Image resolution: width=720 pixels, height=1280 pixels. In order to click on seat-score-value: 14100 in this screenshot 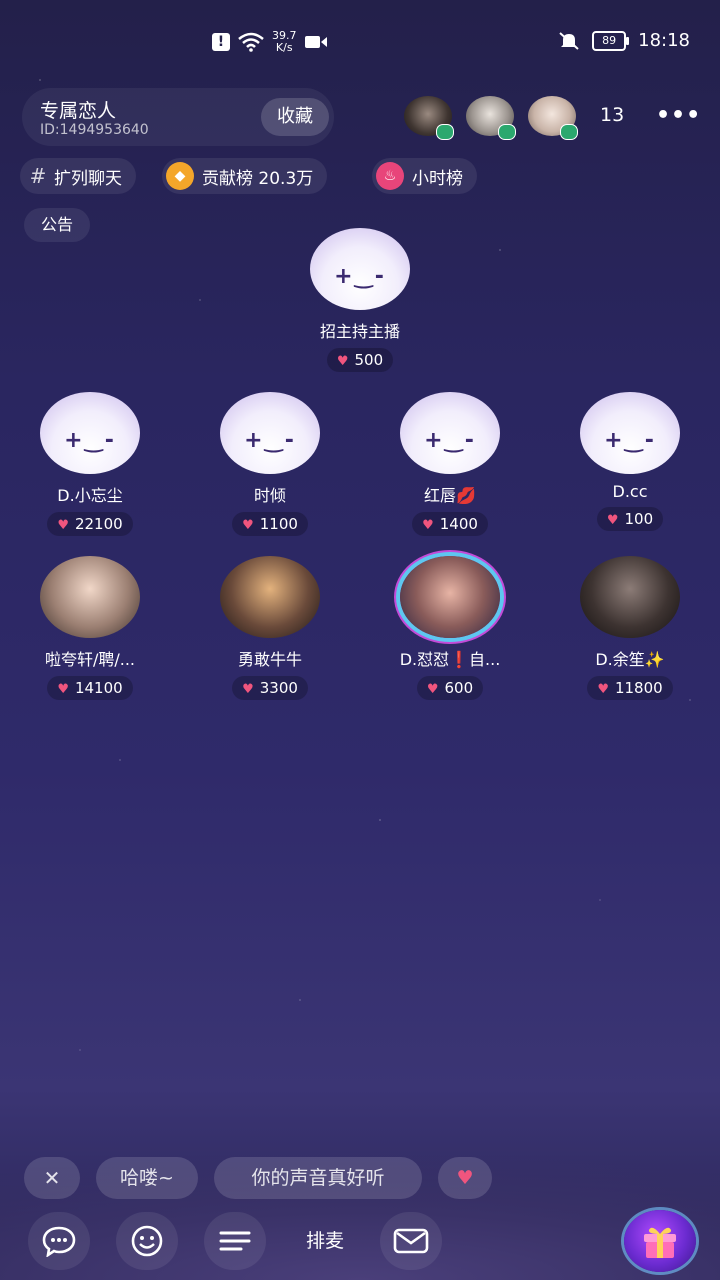, I will do `click(98, 688)`.